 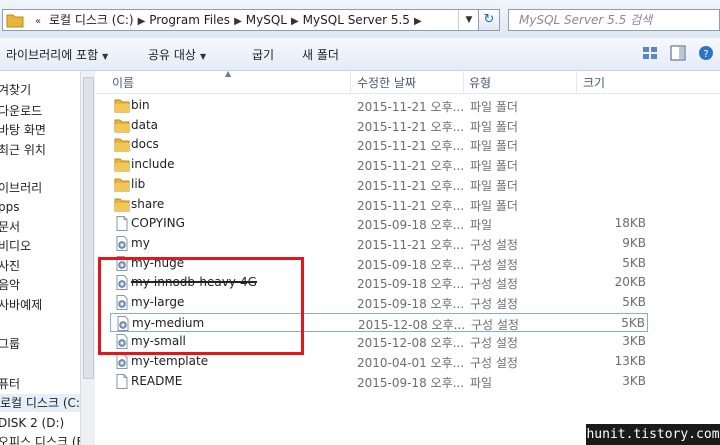 I want to click on nav-item: 이브러리, so click(x=21, y=188).